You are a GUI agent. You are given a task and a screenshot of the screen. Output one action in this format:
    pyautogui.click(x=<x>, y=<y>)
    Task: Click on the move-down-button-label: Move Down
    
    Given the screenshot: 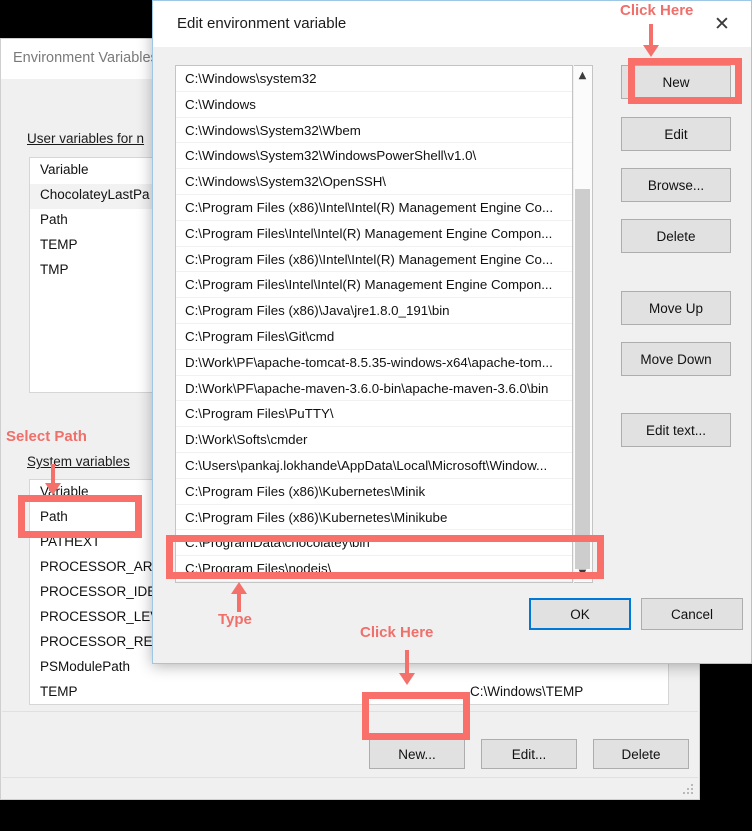 What is the action you would take?
    pyautogui.click(x=676, y=359)
    